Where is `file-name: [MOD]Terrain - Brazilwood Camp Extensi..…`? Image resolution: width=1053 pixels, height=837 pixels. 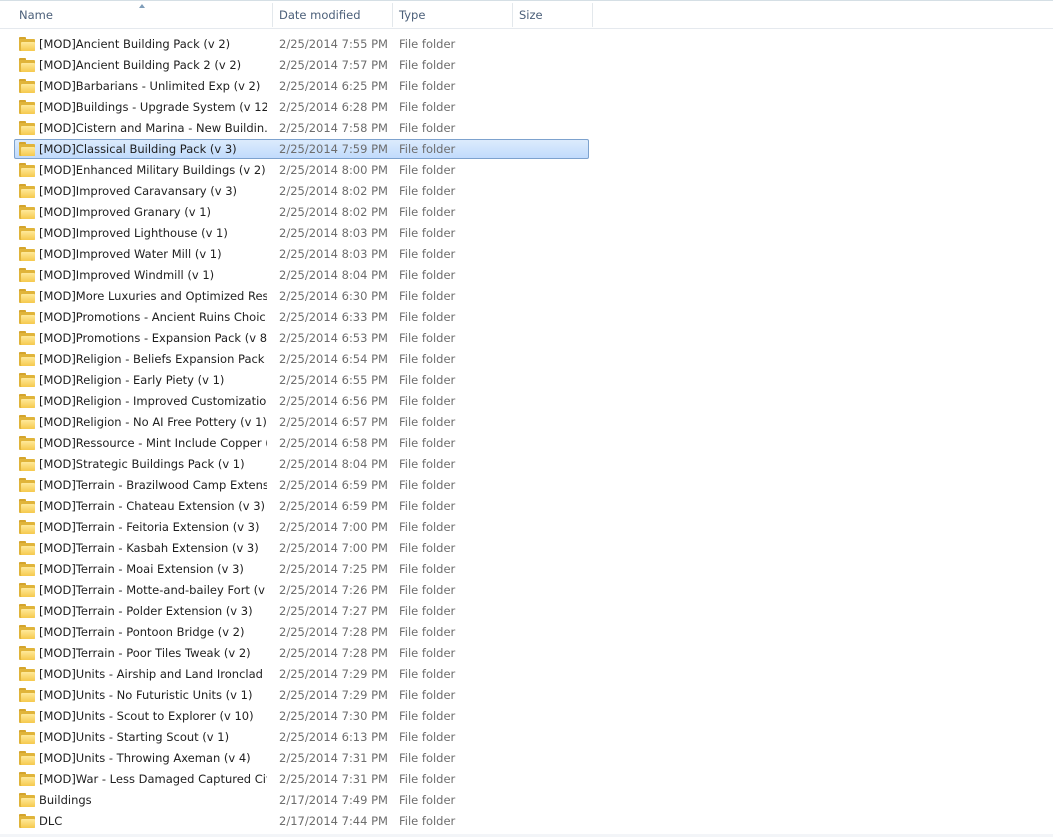
file-name: [MOD]Terrain - Brazilwood Camp Extensi..… is located at coordinates (153, 485).